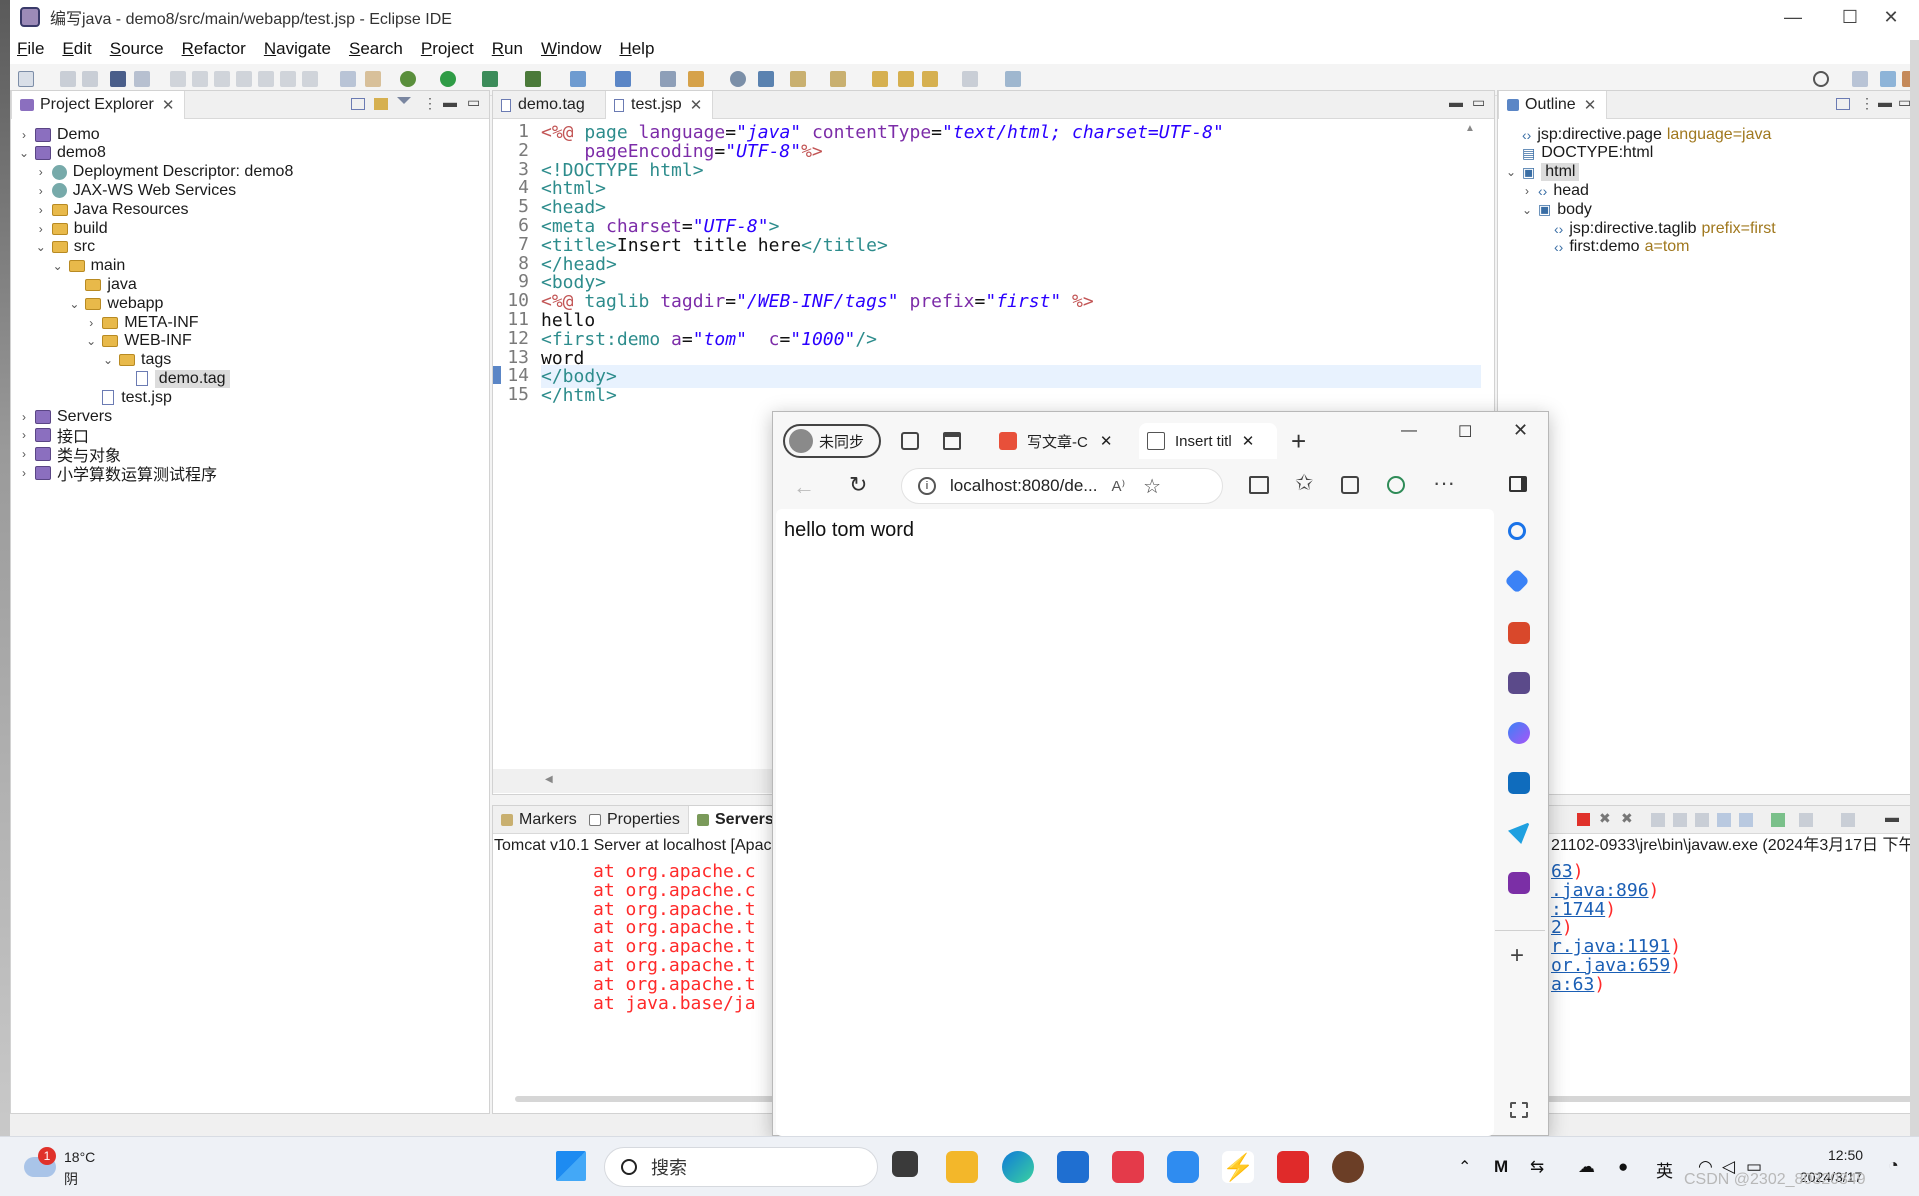  What do you see at coordinates (373, 79) in the screenshot?
I see `mark-occurrences-icon` at bounding box center [373, 79].